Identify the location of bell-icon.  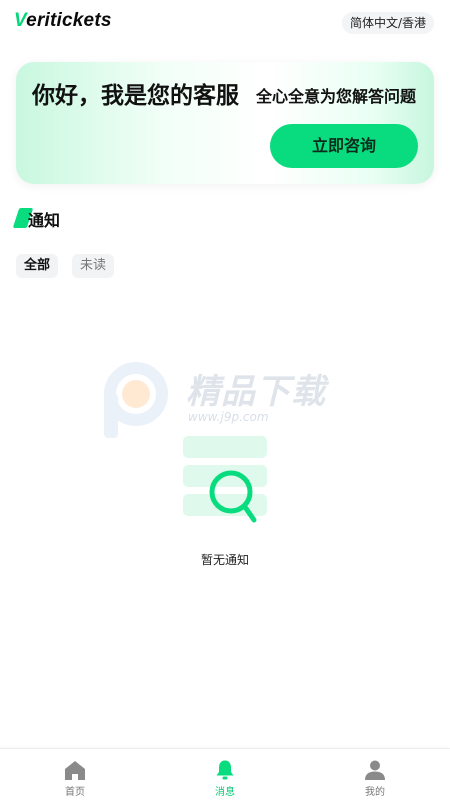
(225, 770).